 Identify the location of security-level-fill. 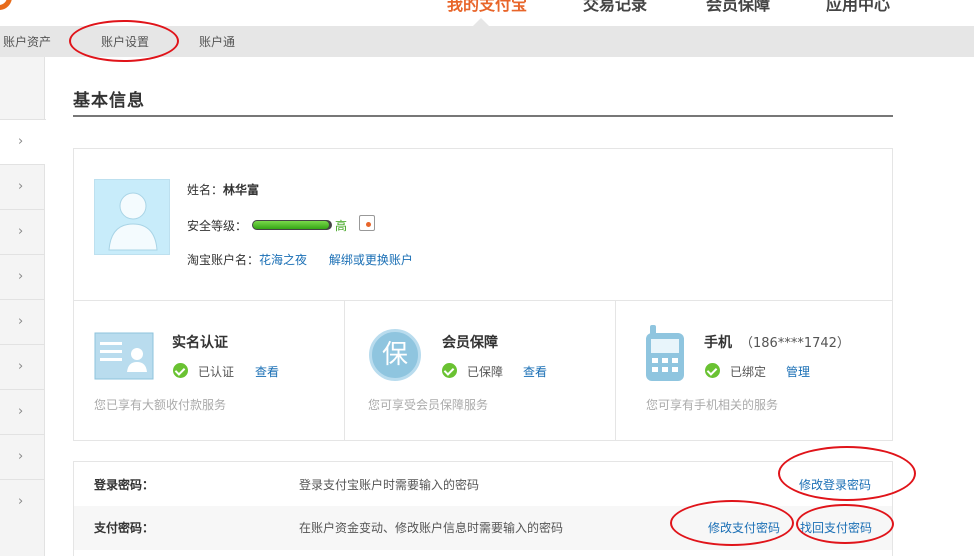
(291, 225).